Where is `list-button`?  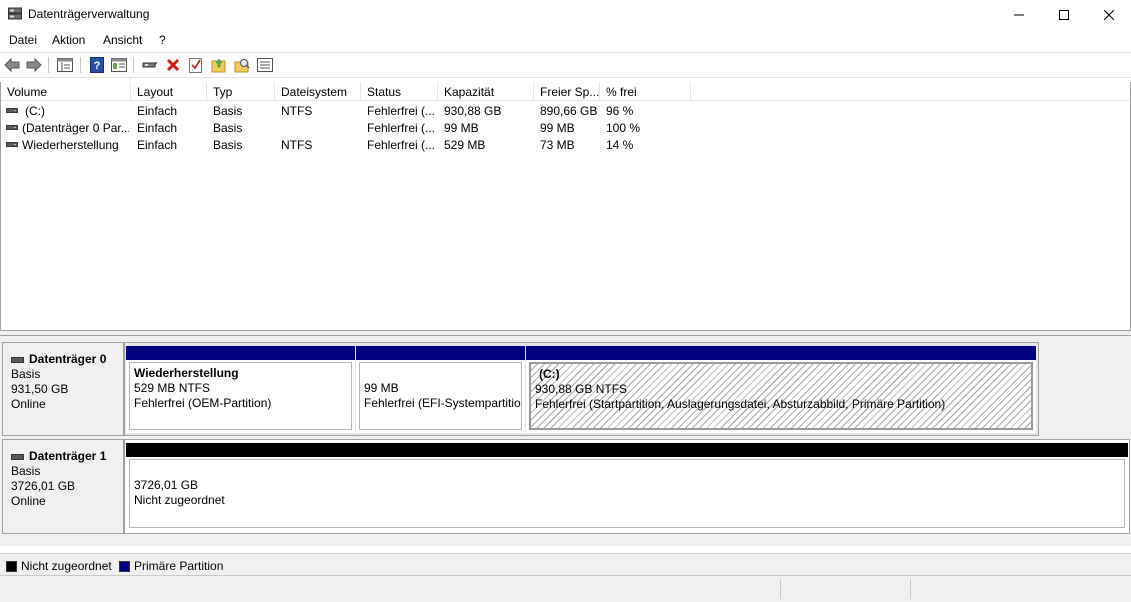
list-button is located at coordinates (265, 65).